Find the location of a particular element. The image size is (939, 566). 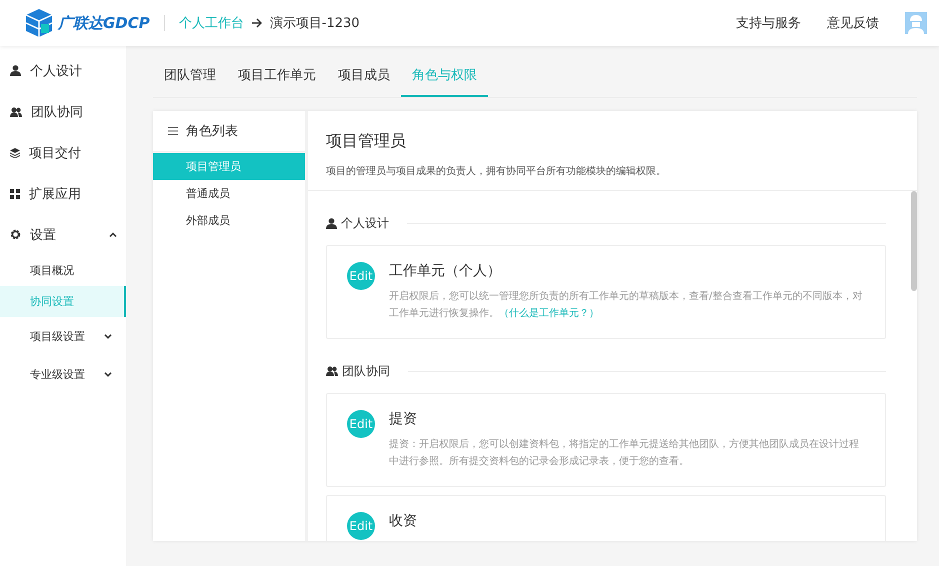

header-link: 意见反馈 is located at coordinates (853, 23).